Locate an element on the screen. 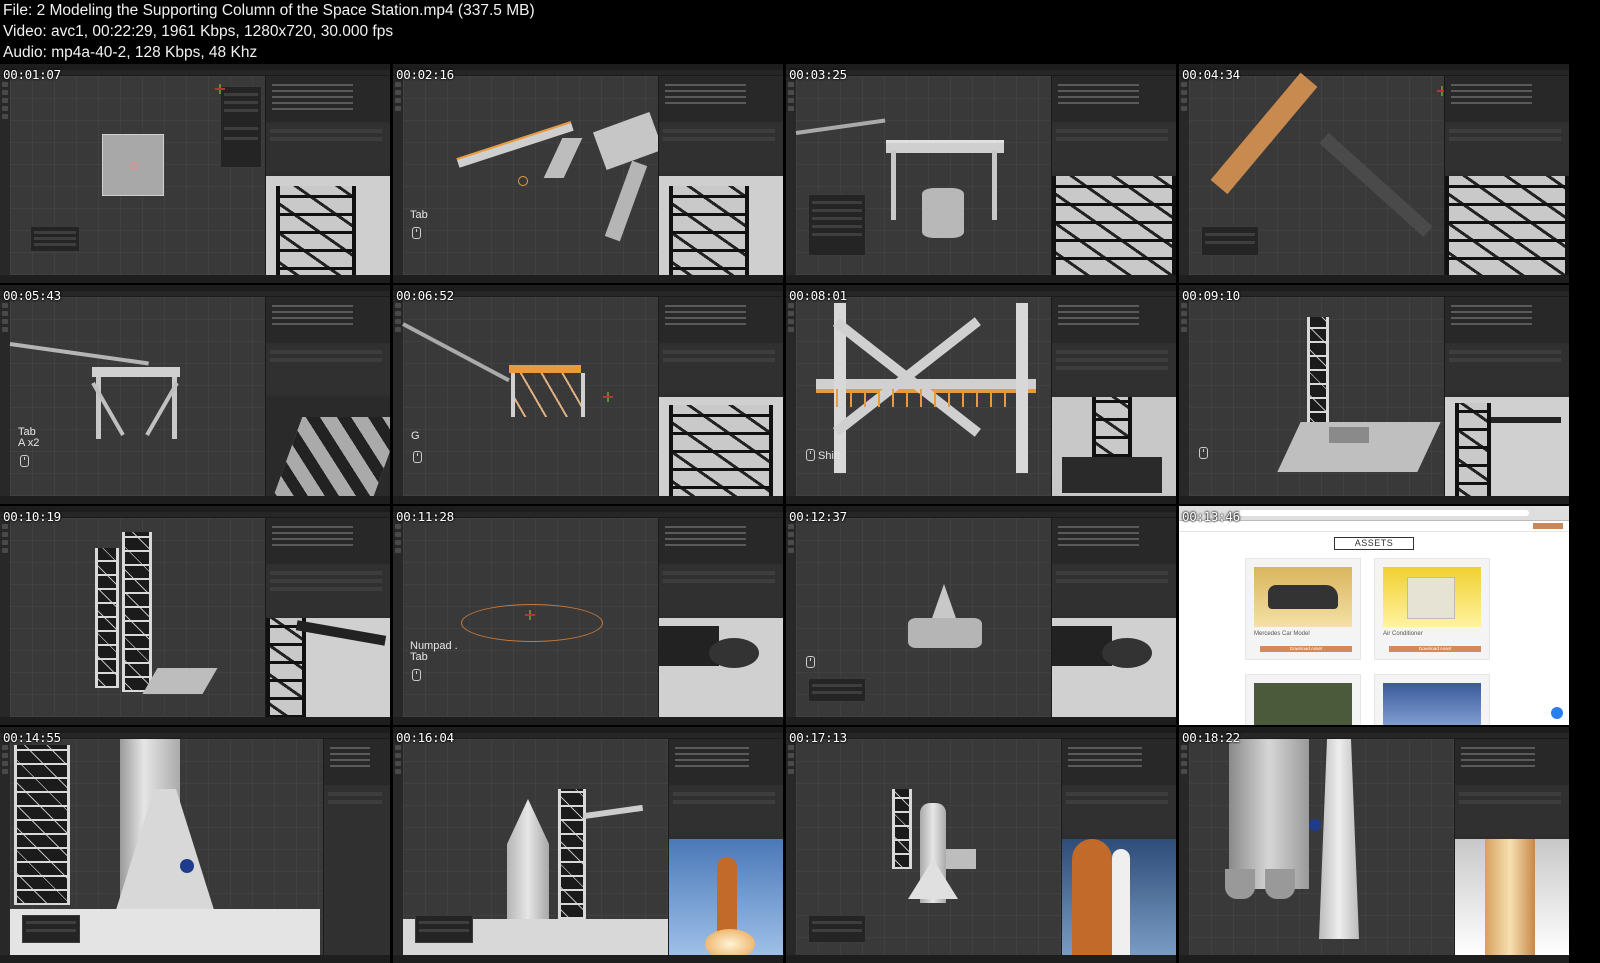 The width and height of the screenshot is (1600, 963). thumbnail-tile: 00:18:22 is located at coordinates (1374, 845).